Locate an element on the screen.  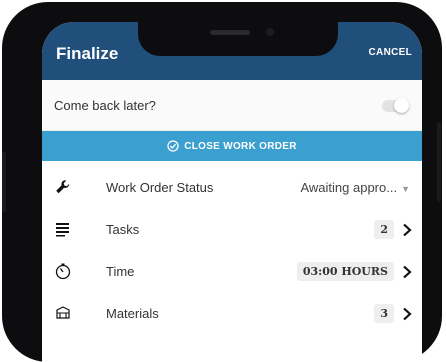
materials-row: Materials 3 is located at coordinates (232, 314).